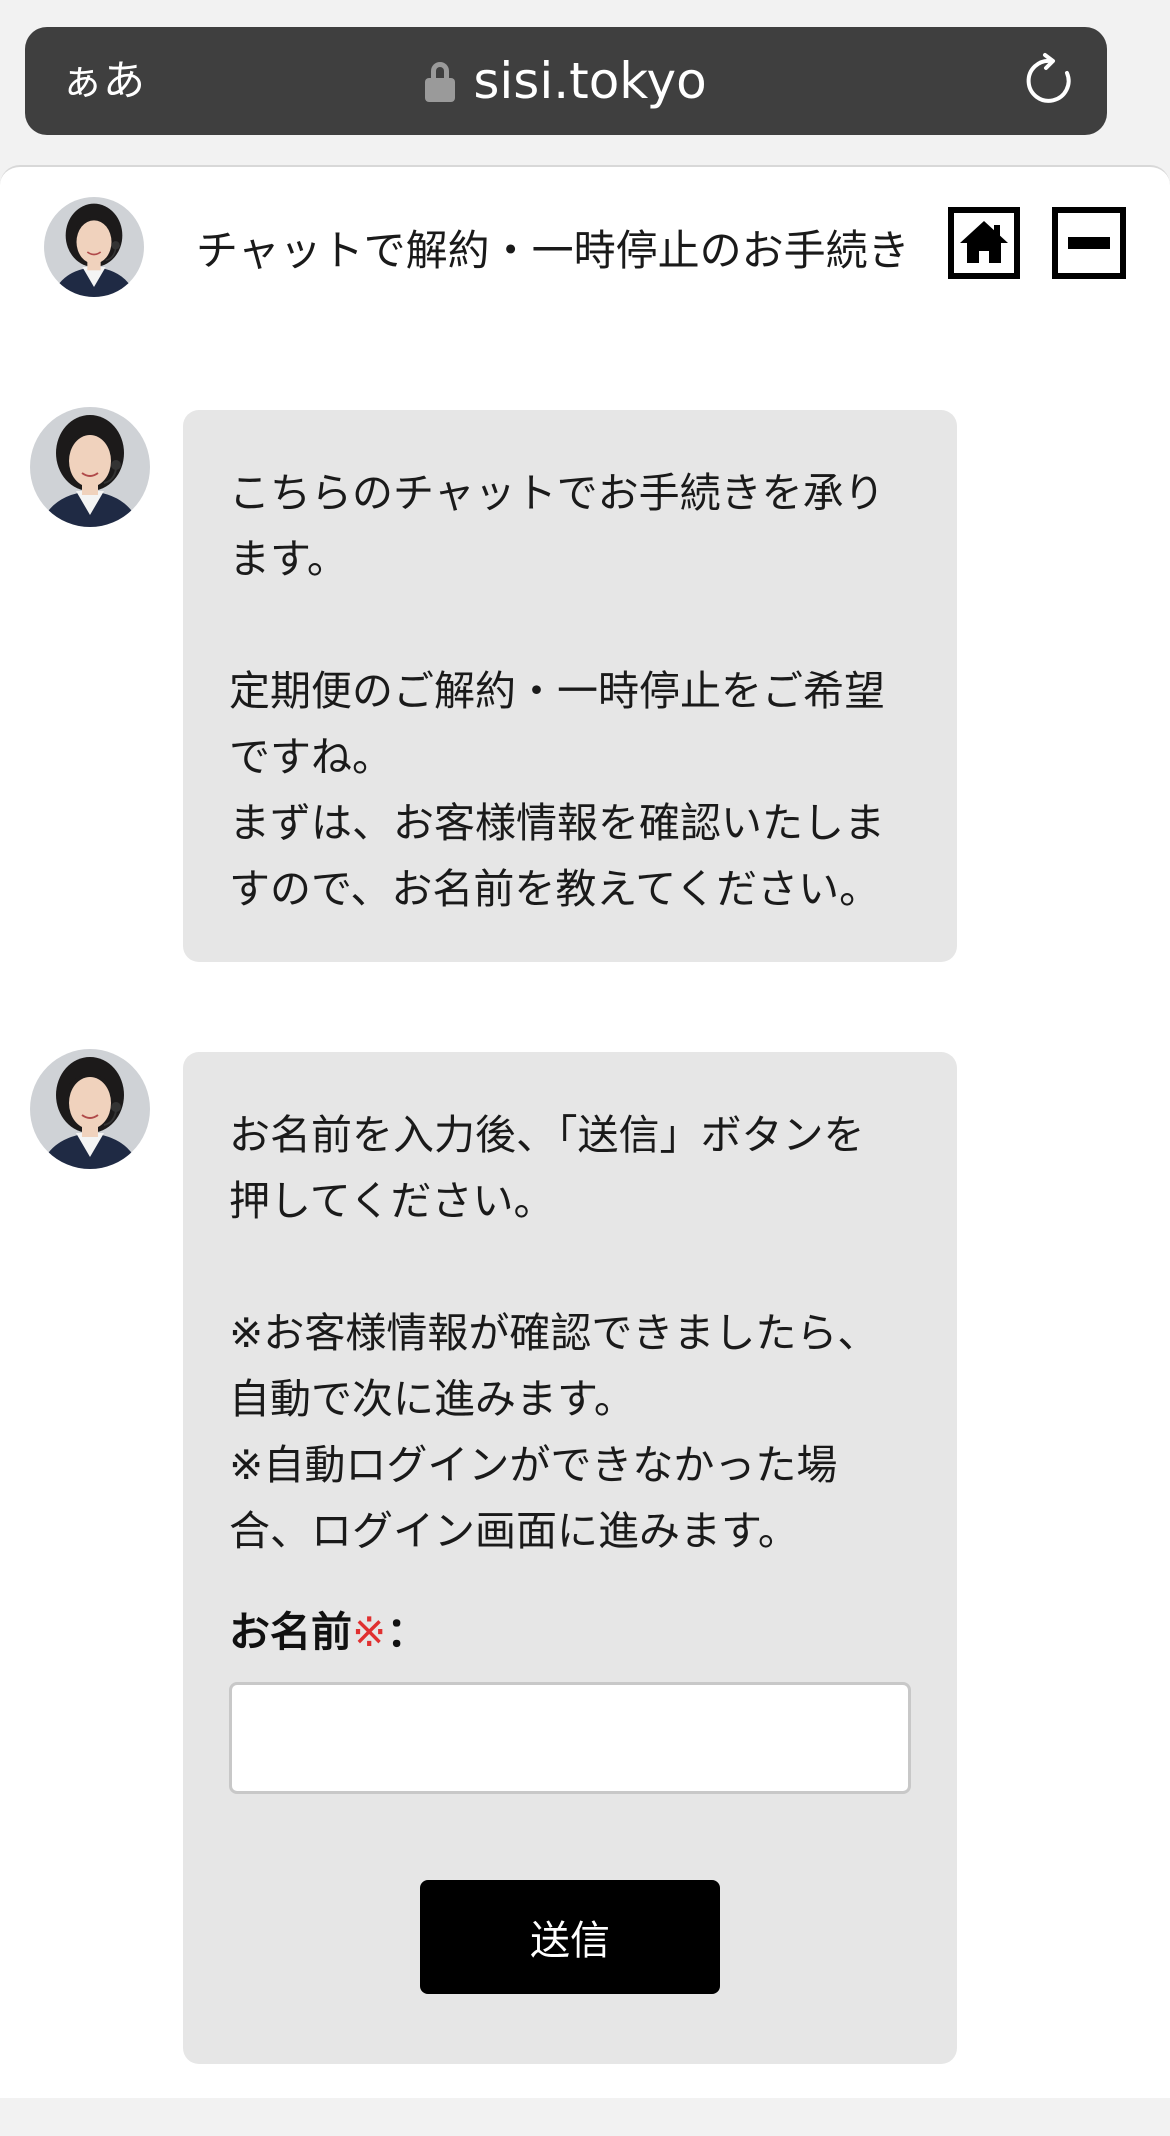  Describe the element at coordinates (369, 1632) in the screenshot. I see `required-mark: ※` at that location.